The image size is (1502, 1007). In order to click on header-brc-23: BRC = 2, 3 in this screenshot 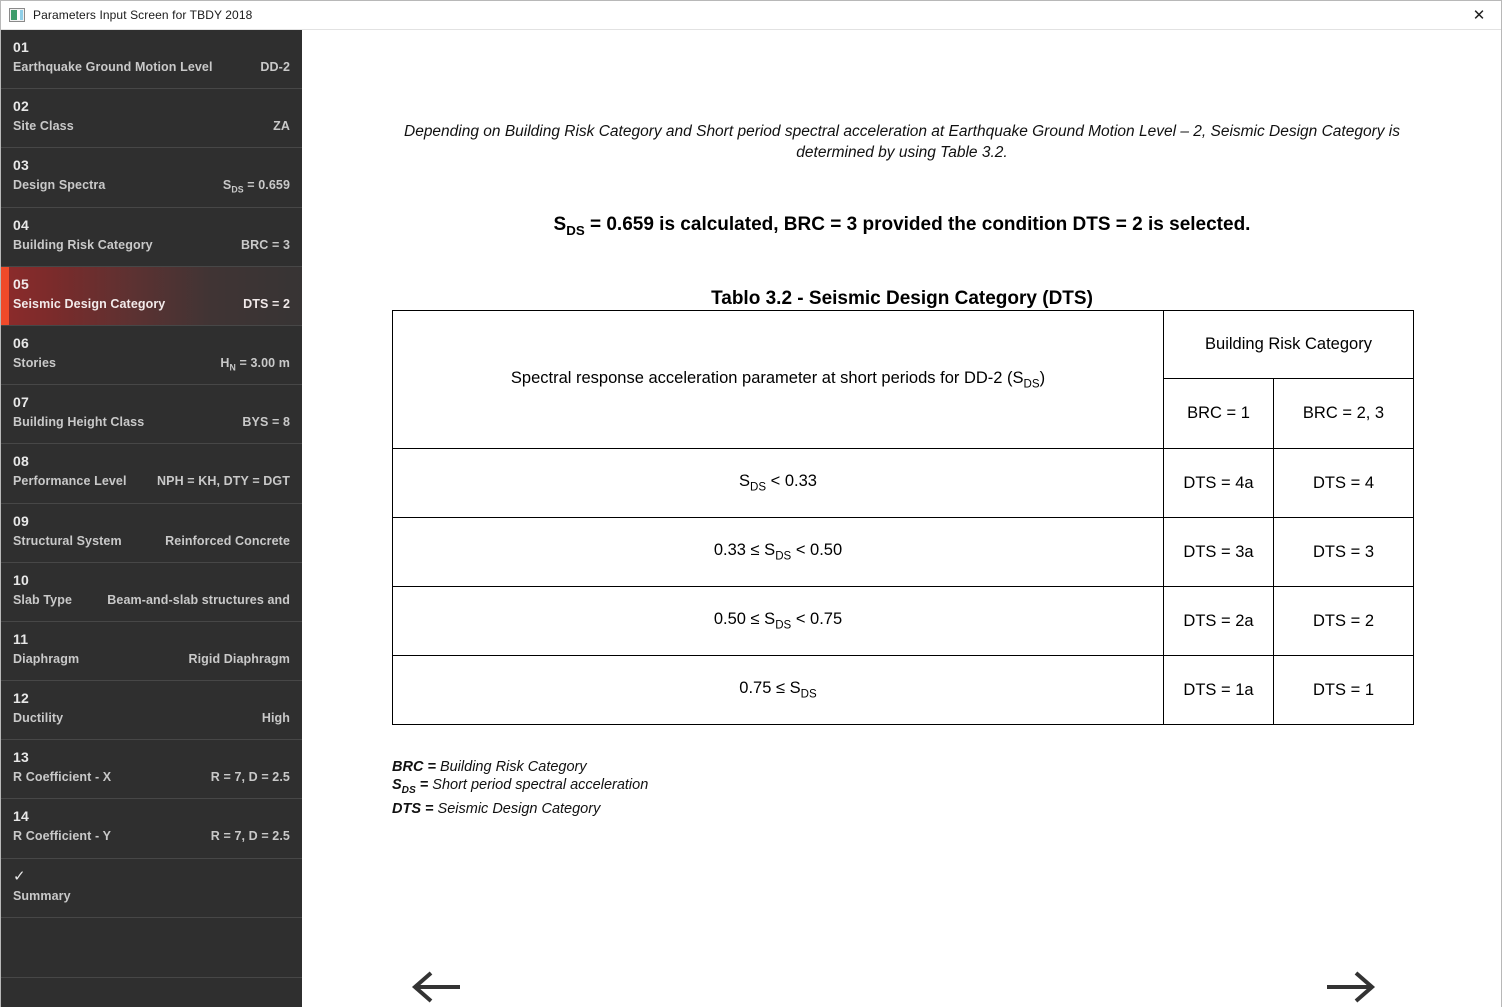, I will do `click(1343, 413)`.